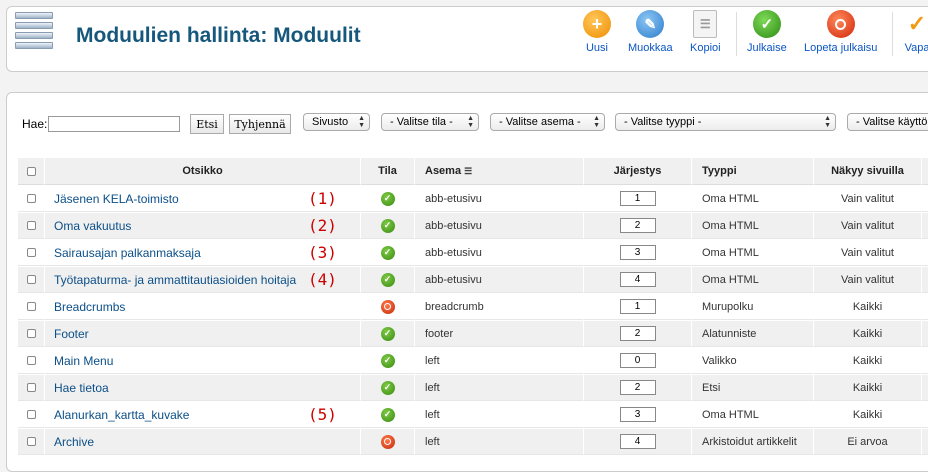  What do you see at coordinates (753, 334) in the screenshot?
I see `type-cell: Alatunniste` at bounding box center [753, 334].